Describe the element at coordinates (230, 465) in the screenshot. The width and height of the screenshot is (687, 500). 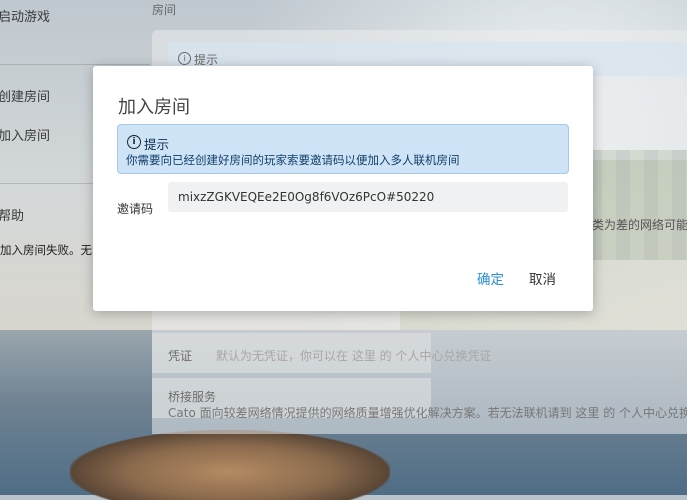
I see `background-rock` at that location.